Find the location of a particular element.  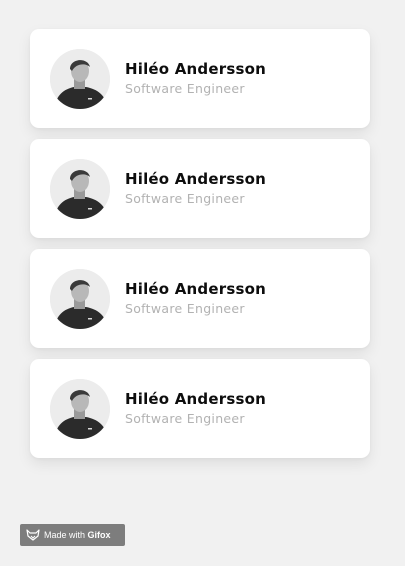

badge-brand: Gifox is located at coordinates (99, 535).